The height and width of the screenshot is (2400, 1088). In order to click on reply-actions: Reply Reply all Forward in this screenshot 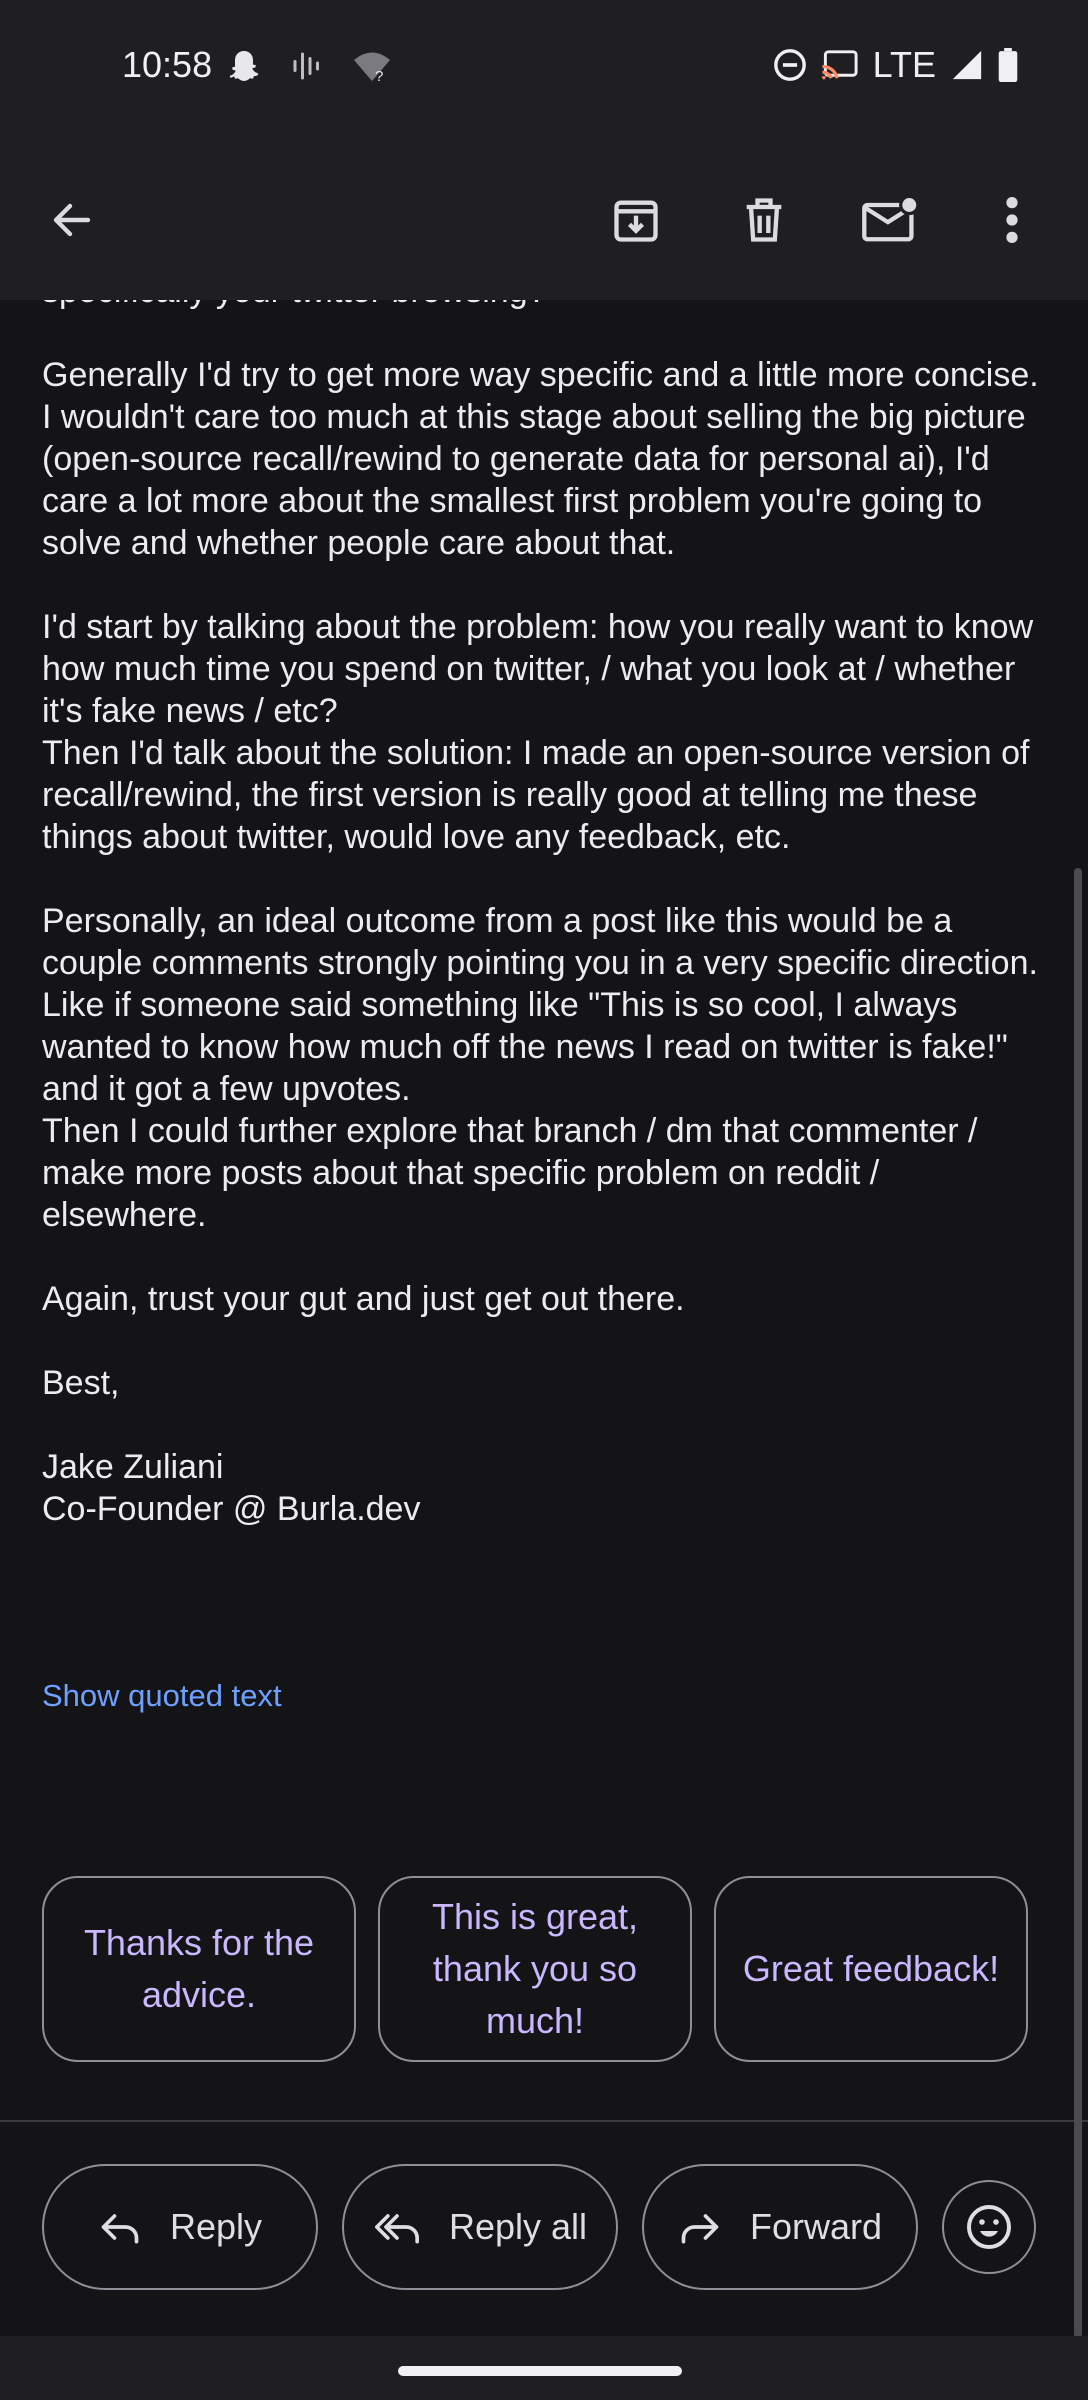, I will do `click(539, 2227)`.